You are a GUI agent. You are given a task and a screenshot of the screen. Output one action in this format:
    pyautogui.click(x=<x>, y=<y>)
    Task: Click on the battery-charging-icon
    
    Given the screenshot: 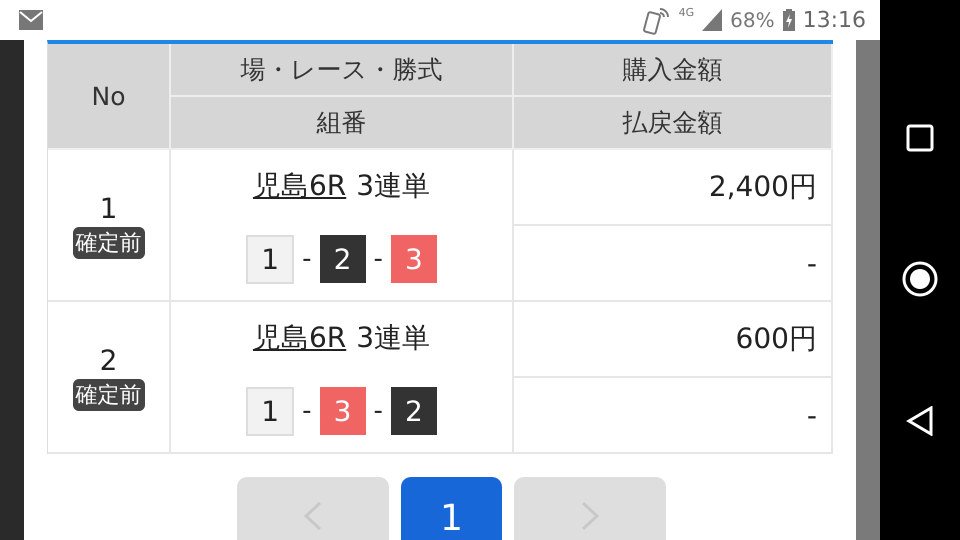 What is the action you would take?
    pyautogui.click(x=788, y=20)
    